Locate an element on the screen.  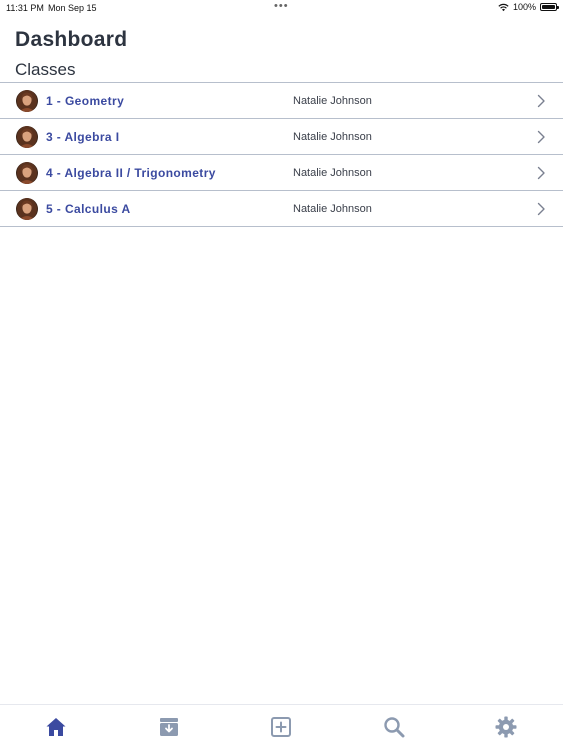
status-time: 11:31 PM is located at coordinates (25, 8).